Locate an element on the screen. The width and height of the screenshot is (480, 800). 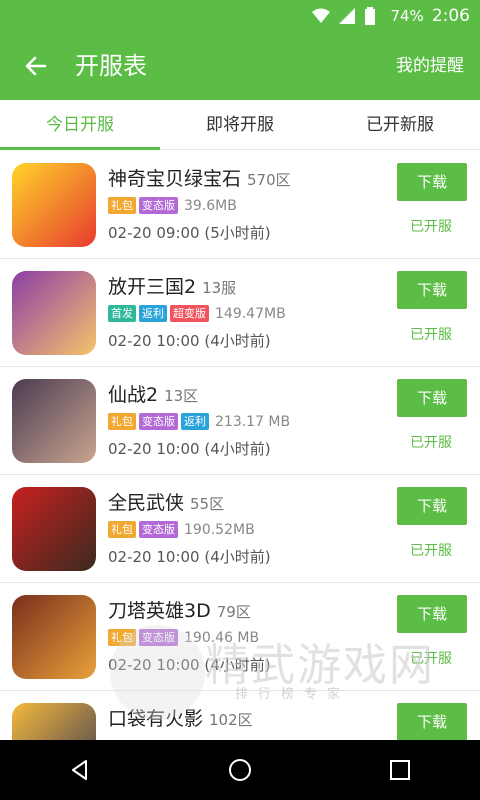
server-number: 570区 is located at coordinates (269, 180).